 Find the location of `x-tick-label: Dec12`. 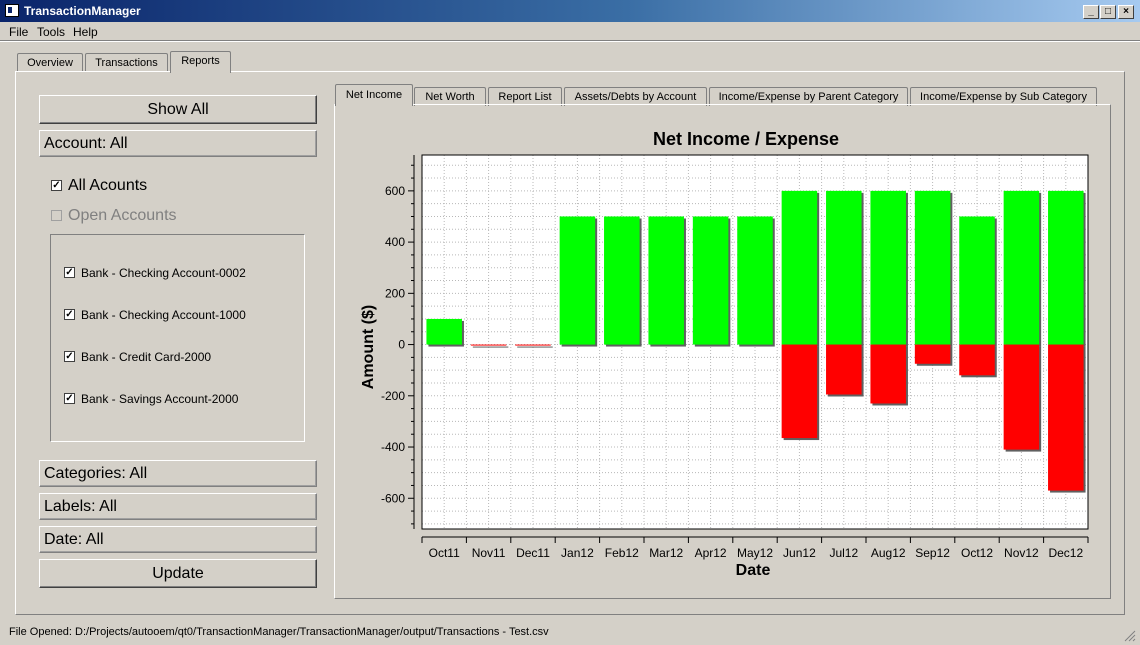

x-tick-label: Dec12 is located at coordinates (1065, 553).